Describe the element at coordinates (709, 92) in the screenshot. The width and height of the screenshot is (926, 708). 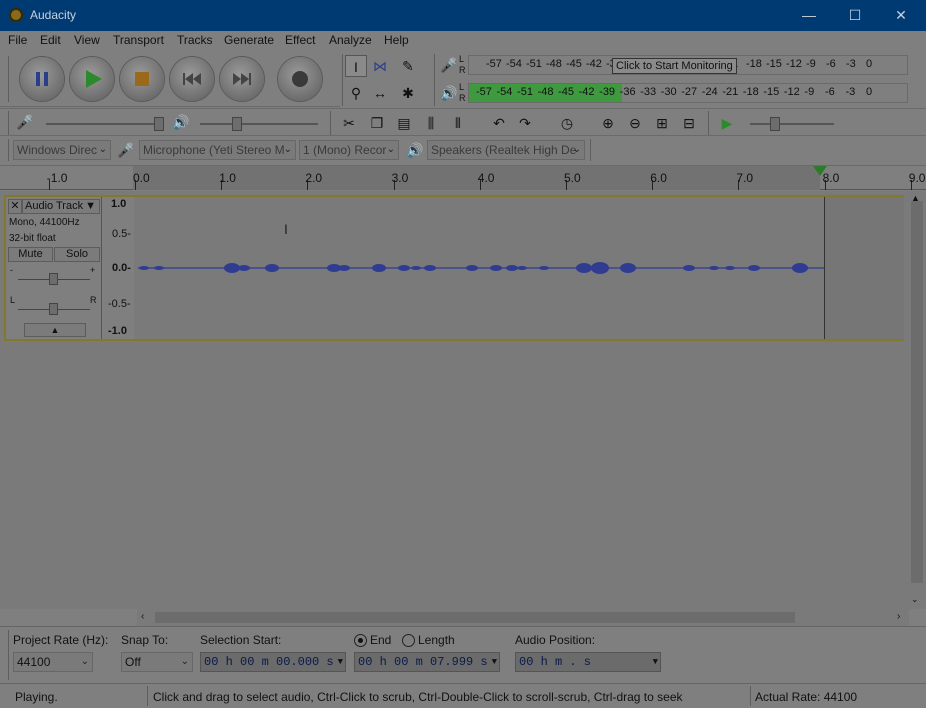
I see `playback-meter-tick: -24` at that location.